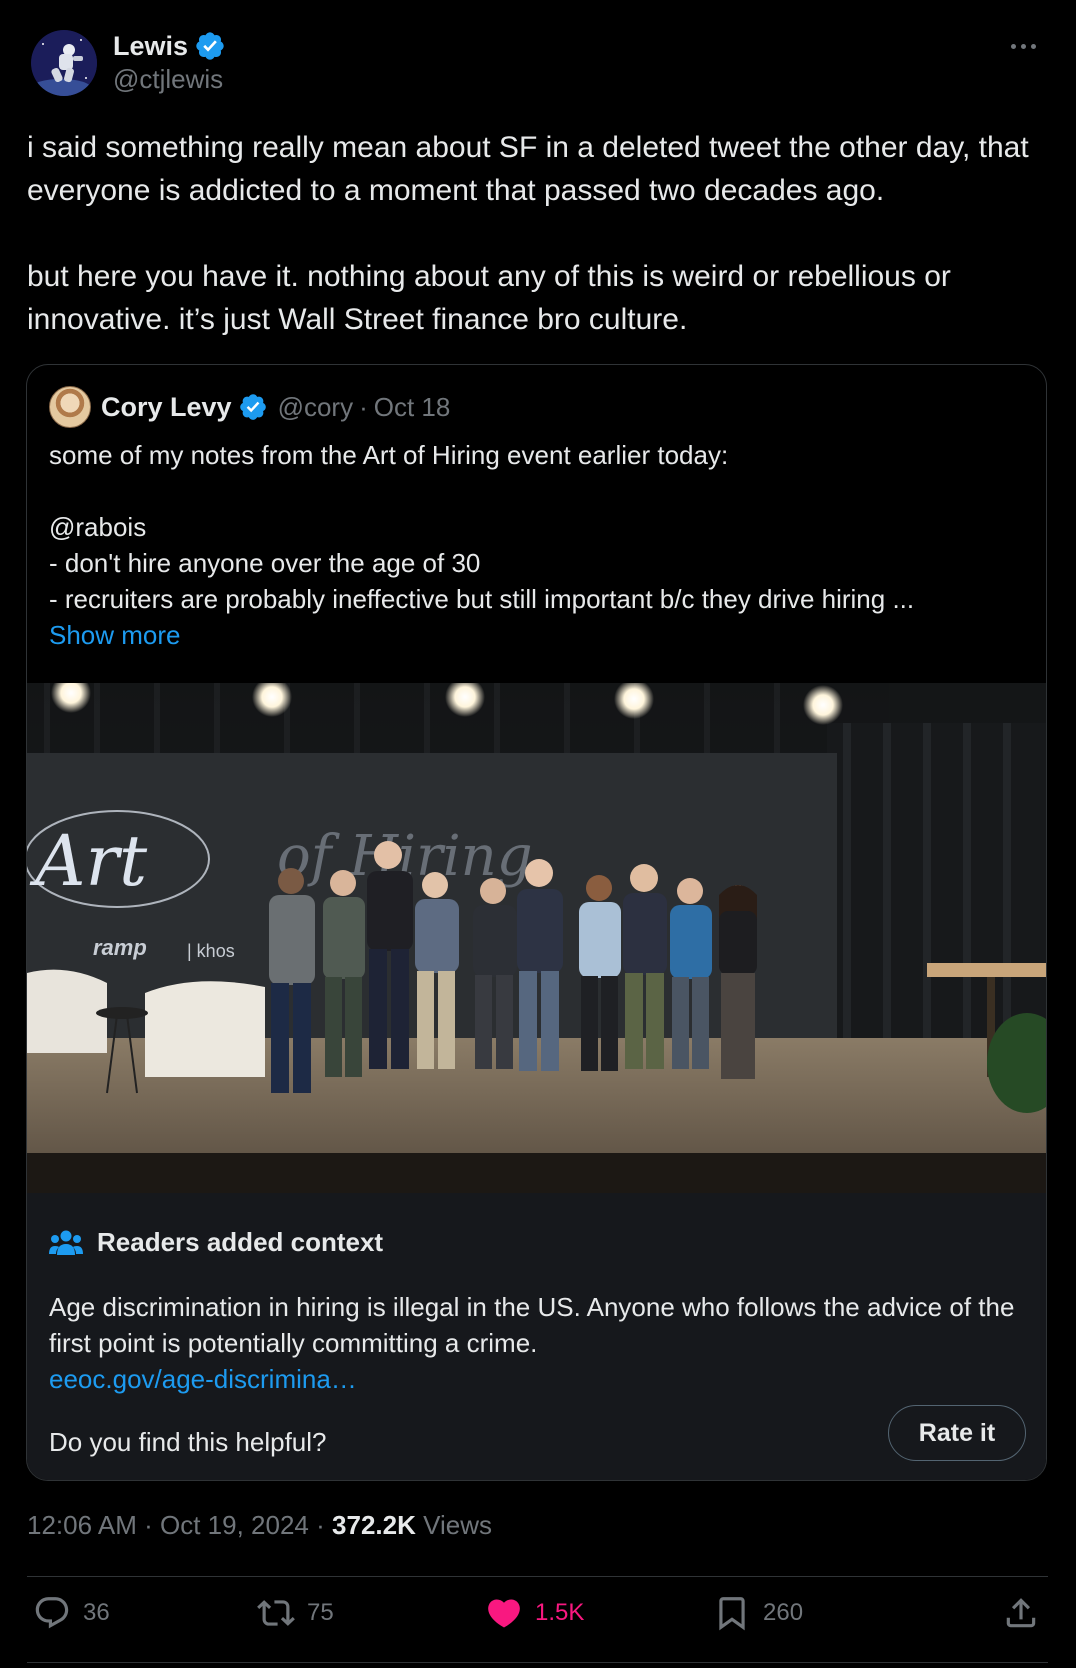  I want to click on sponsor-text-2: | khos, so click(211, 951).